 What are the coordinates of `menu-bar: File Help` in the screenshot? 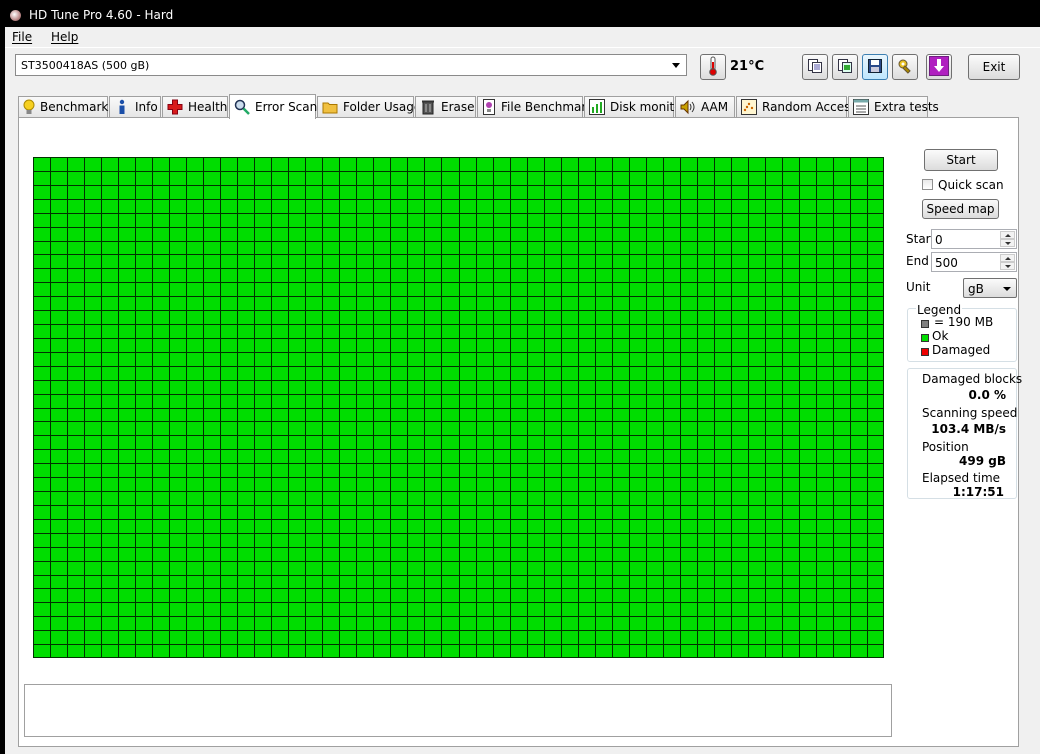 It's located at (522, 37).